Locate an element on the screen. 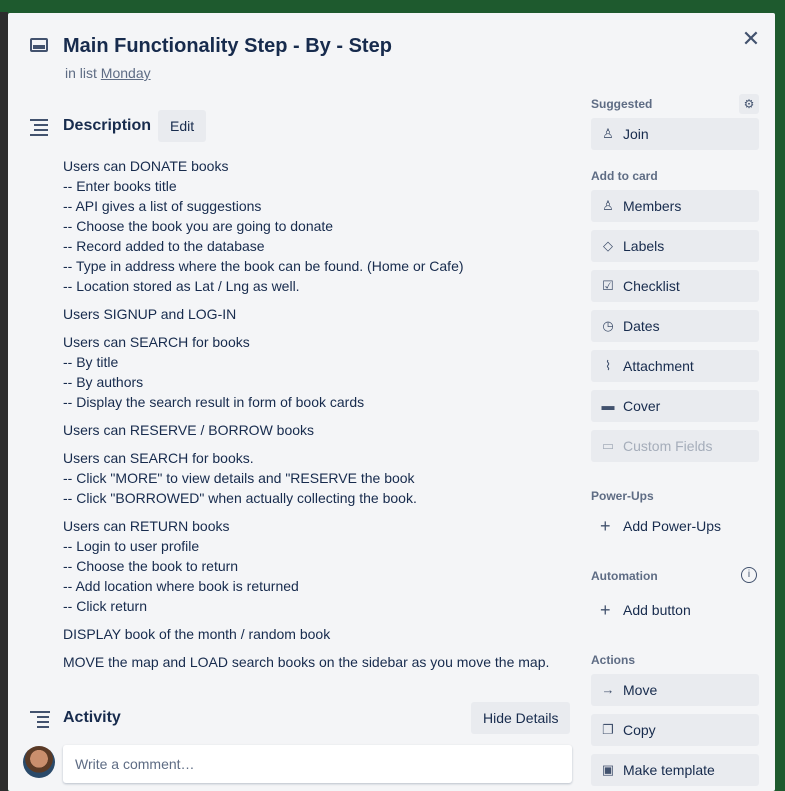  sidebar-button-label: Custom Fields is located at coordinates (668, 446).